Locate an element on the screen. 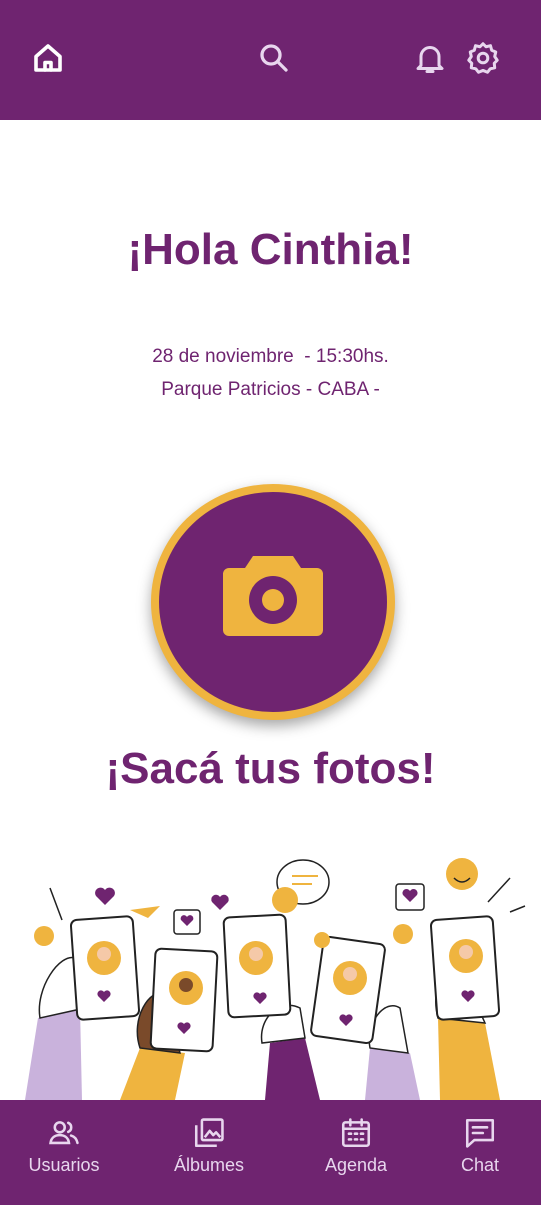  purple-sleeve-center is located at coordinates (292, 1069).